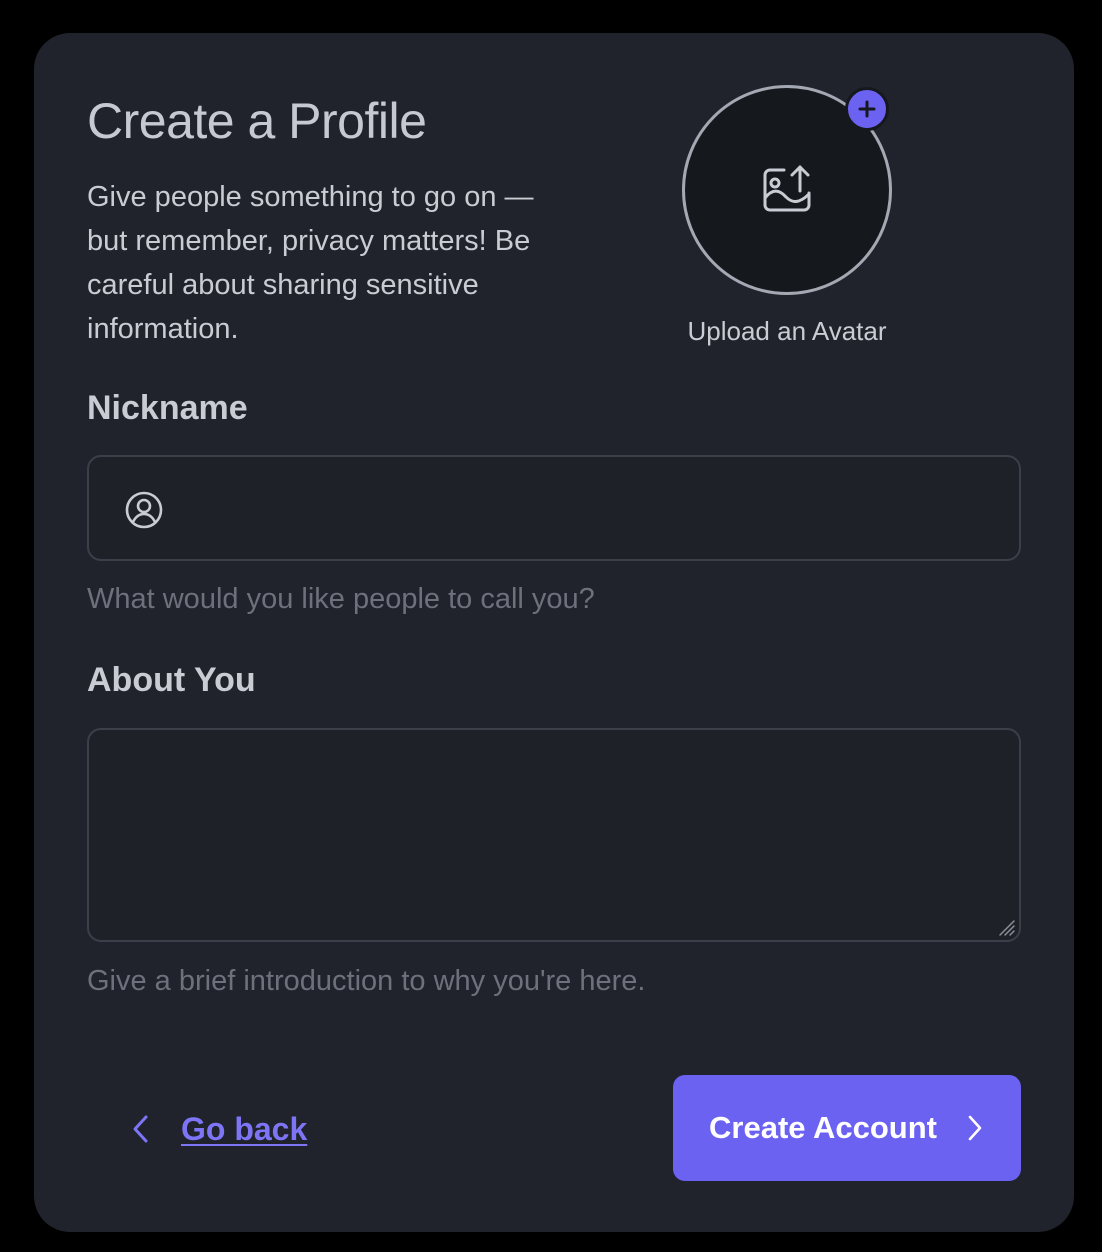 This screenshot has height=1252, width=1102. I want to click on avatar-caption: Upload an Avatar, so click(787, 331).